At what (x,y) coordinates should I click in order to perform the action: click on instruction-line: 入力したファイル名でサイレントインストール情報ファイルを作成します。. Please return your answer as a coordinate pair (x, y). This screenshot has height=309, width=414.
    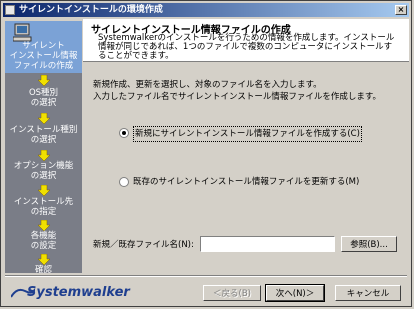
    Looking at the image, I should click on (237, 97).